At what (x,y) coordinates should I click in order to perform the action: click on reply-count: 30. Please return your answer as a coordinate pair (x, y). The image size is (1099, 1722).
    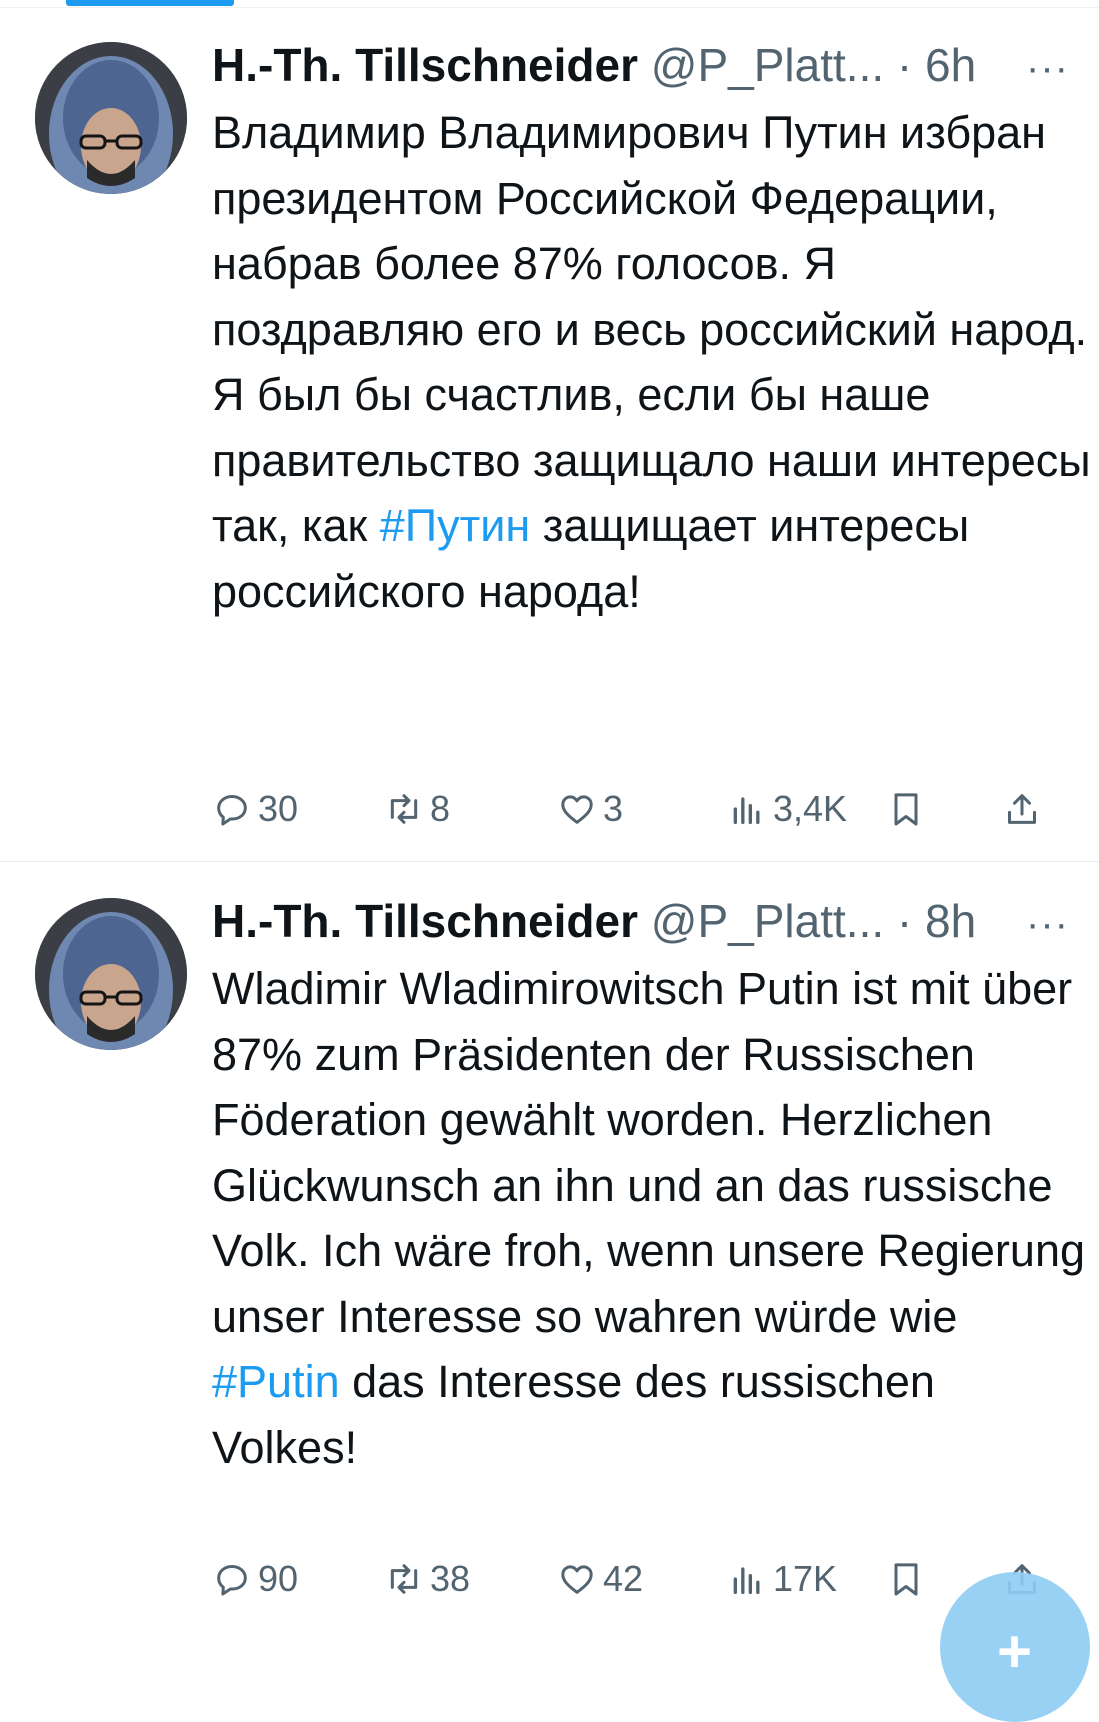
    Looking at the image, I should click on (278, 808).